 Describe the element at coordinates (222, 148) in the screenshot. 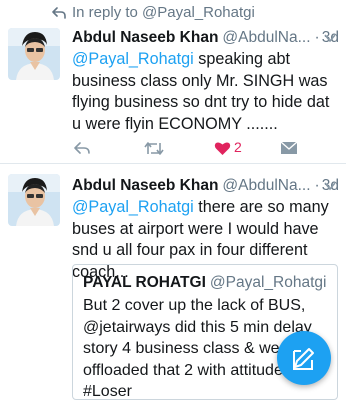

I see `heart-icon` at that location.